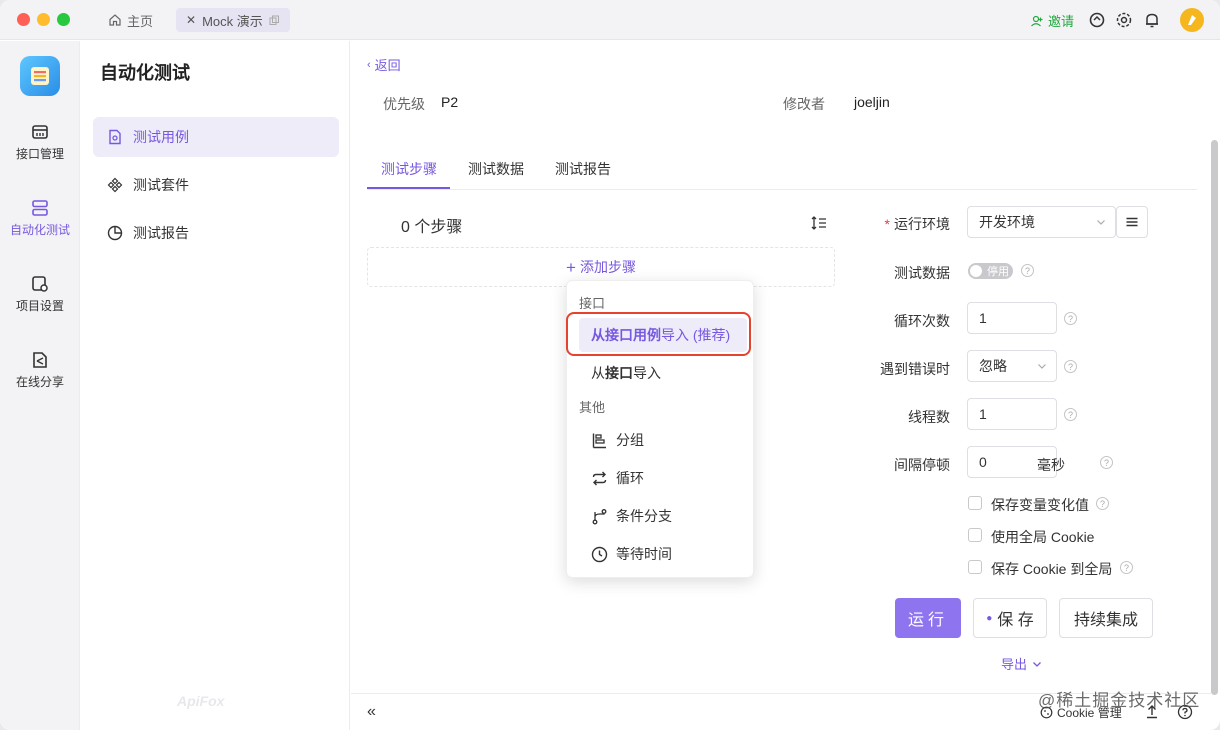  Describe the element at coordinates (387, 65) in the screenshot. I see `back-label: 返回` at that location.